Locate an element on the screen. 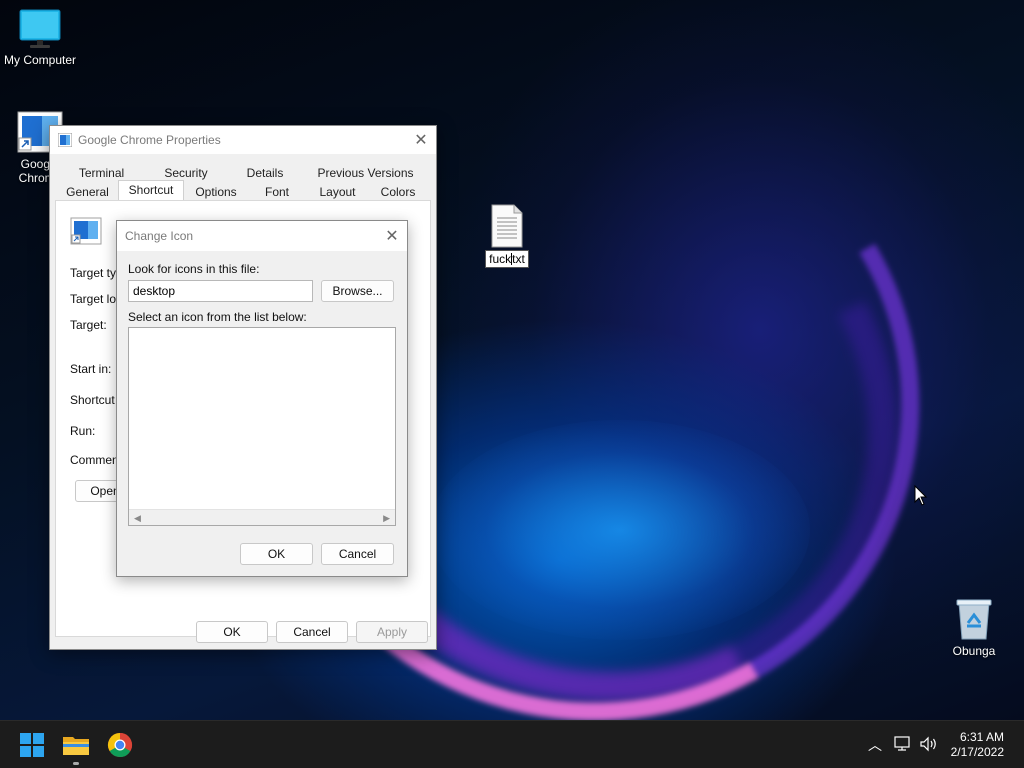 Image resolution: width=1024 pixels, height=768 pixels. text-file-icon is located at coordinates (507, 226).